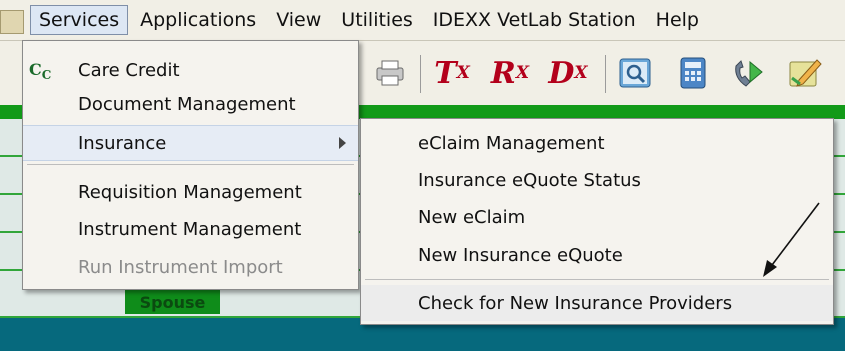 This screenshot has height=351, width=845. Describe the element at coordinates (40, 71) in the screenshot. I see `care-credit-icon: CC` at that location.